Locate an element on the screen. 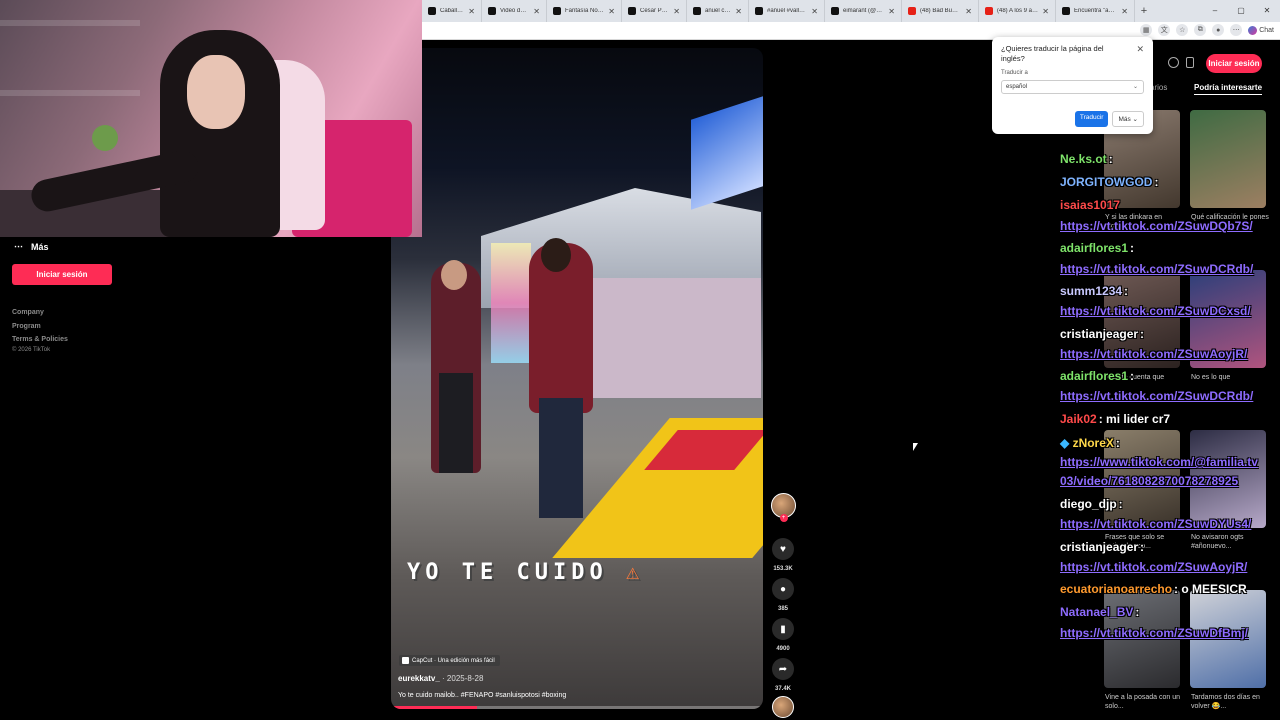  tab-title: Encuentra "amaru is located at coordinates (1095, 11).